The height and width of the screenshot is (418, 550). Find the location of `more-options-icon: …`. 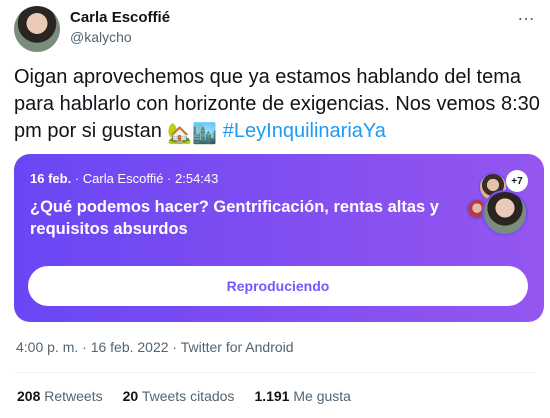

more-options-icon: … is located at coordinates (526, 14).